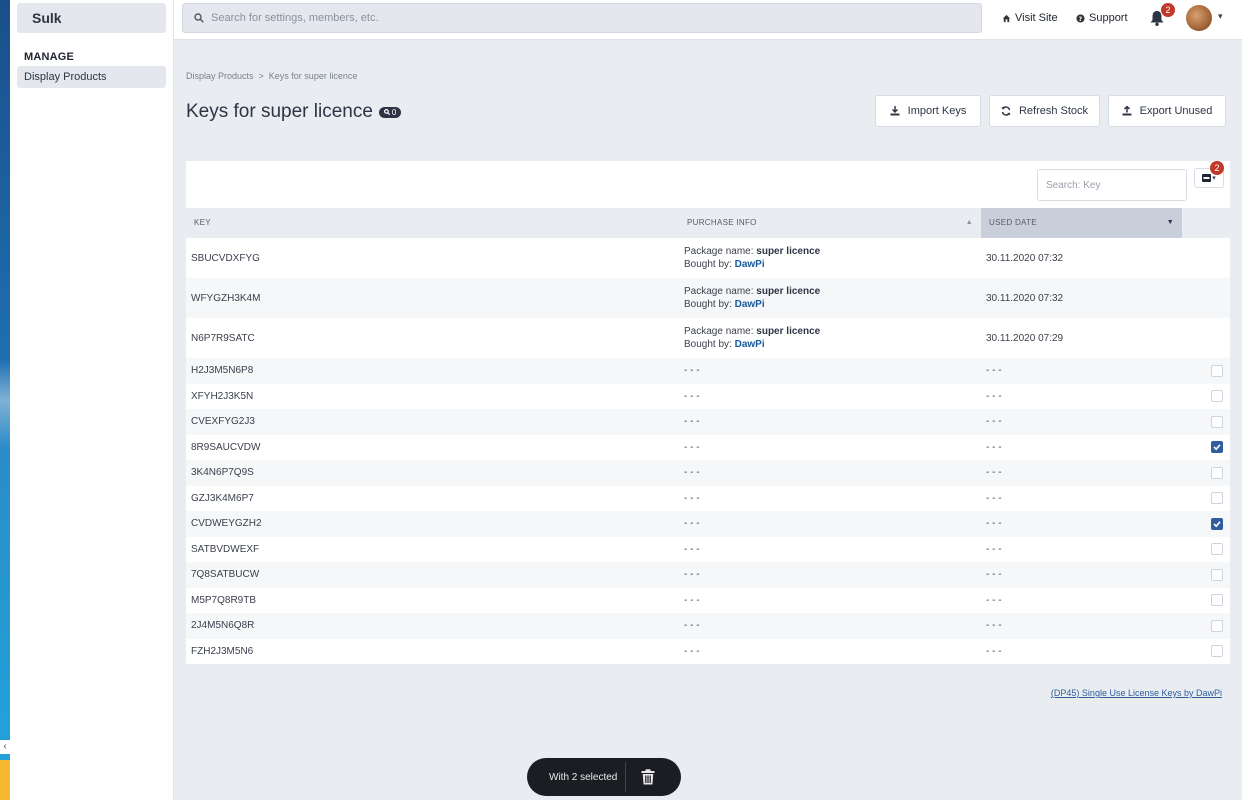  I want to click on column-header-used-date: USED DATE ▼, so click(1081, 223).